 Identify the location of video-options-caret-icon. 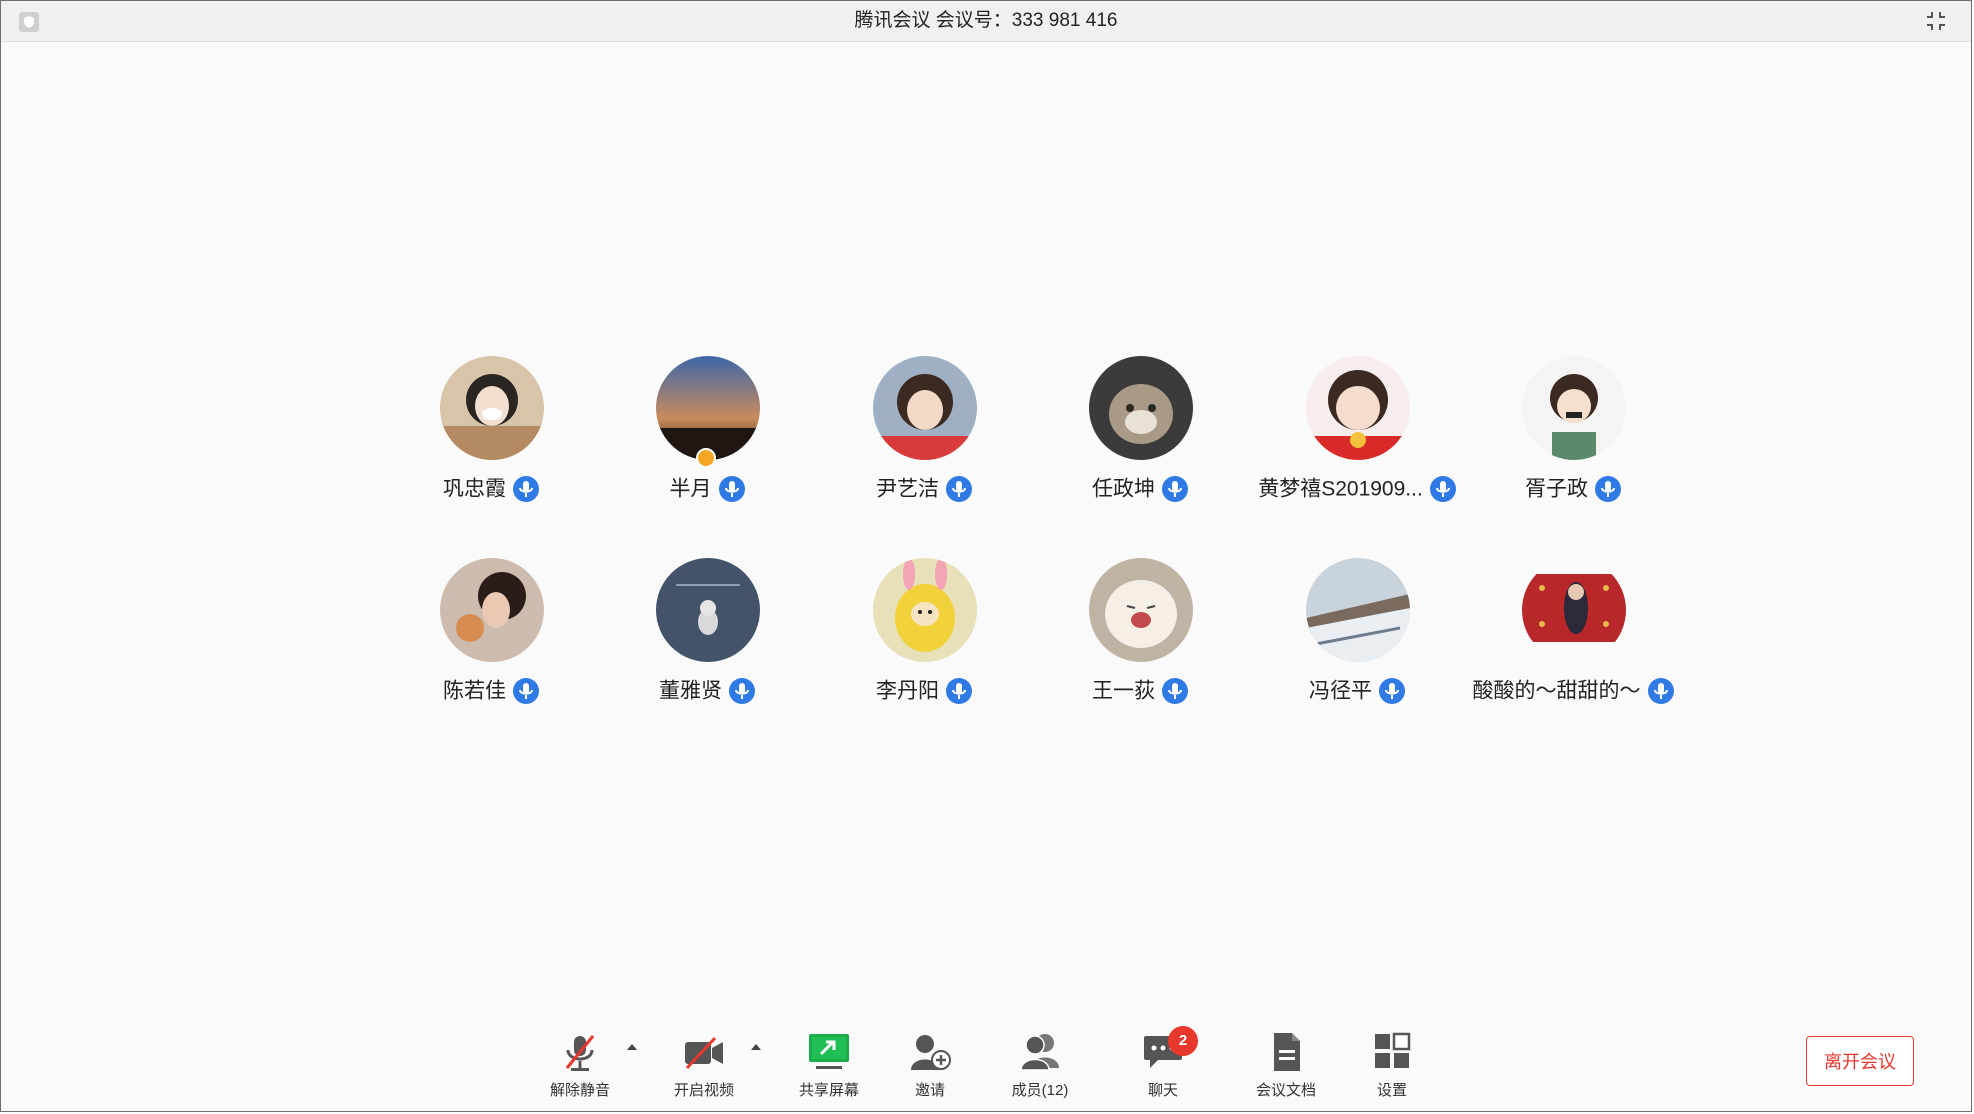
(756, 1047).